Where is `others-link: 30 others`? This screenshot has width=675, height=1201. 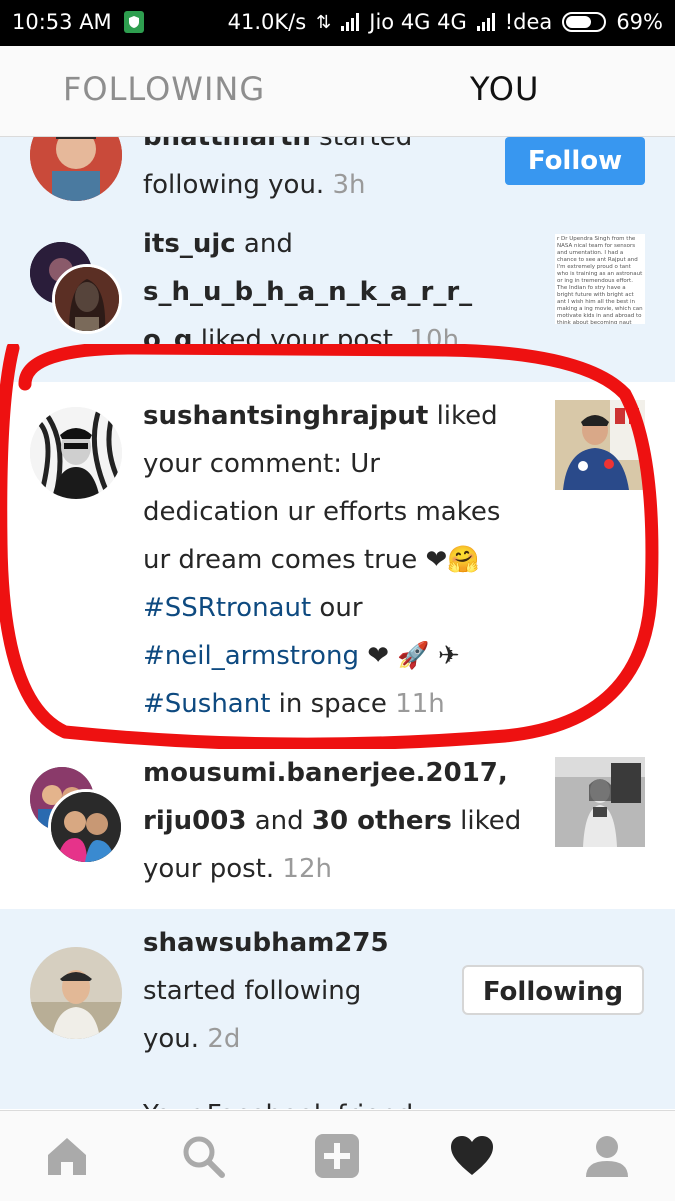 others-link: 30 others is located at coordinates (382, 821).